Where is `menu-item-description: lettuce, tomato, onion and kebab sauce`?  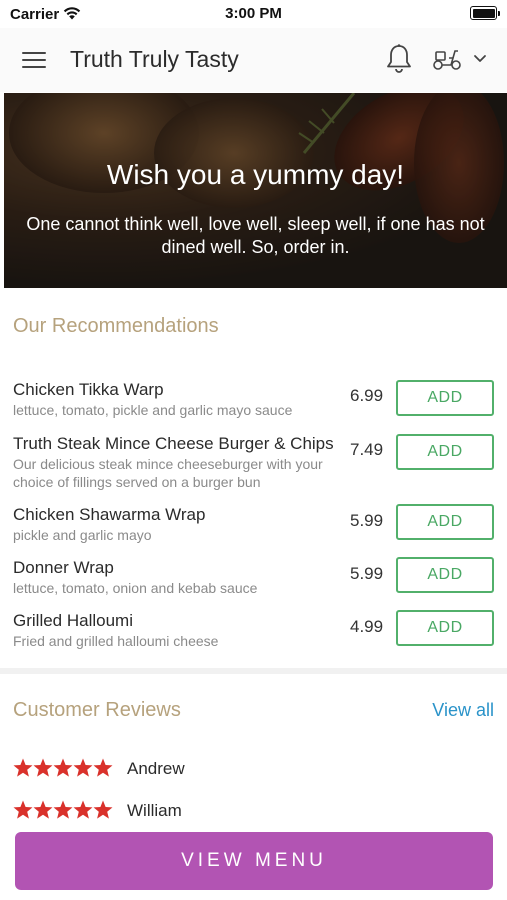 menu-item-description: lettuce, tomato, onion and kebab sauce is located at coordinates (135, 588).